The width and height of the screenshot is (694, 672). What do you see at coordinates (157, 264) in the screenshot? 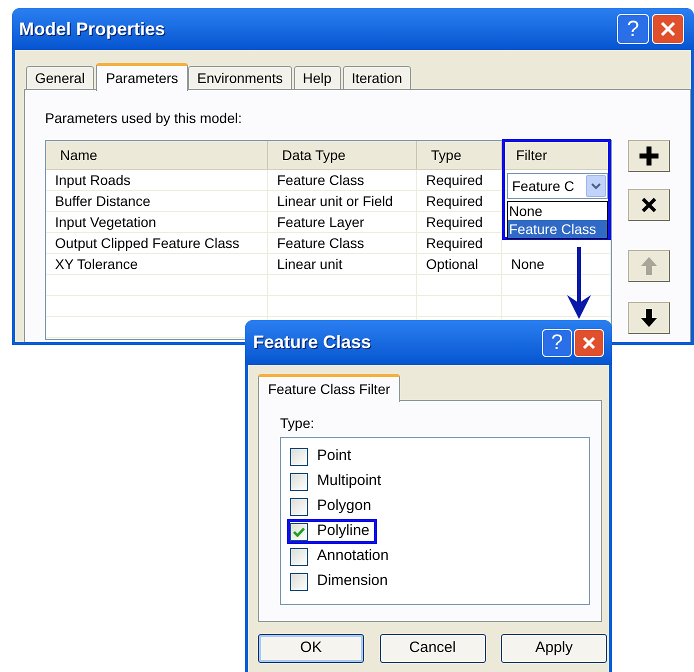
I see `table-cell: XY Tolerance` at bounding box center [157, 264].